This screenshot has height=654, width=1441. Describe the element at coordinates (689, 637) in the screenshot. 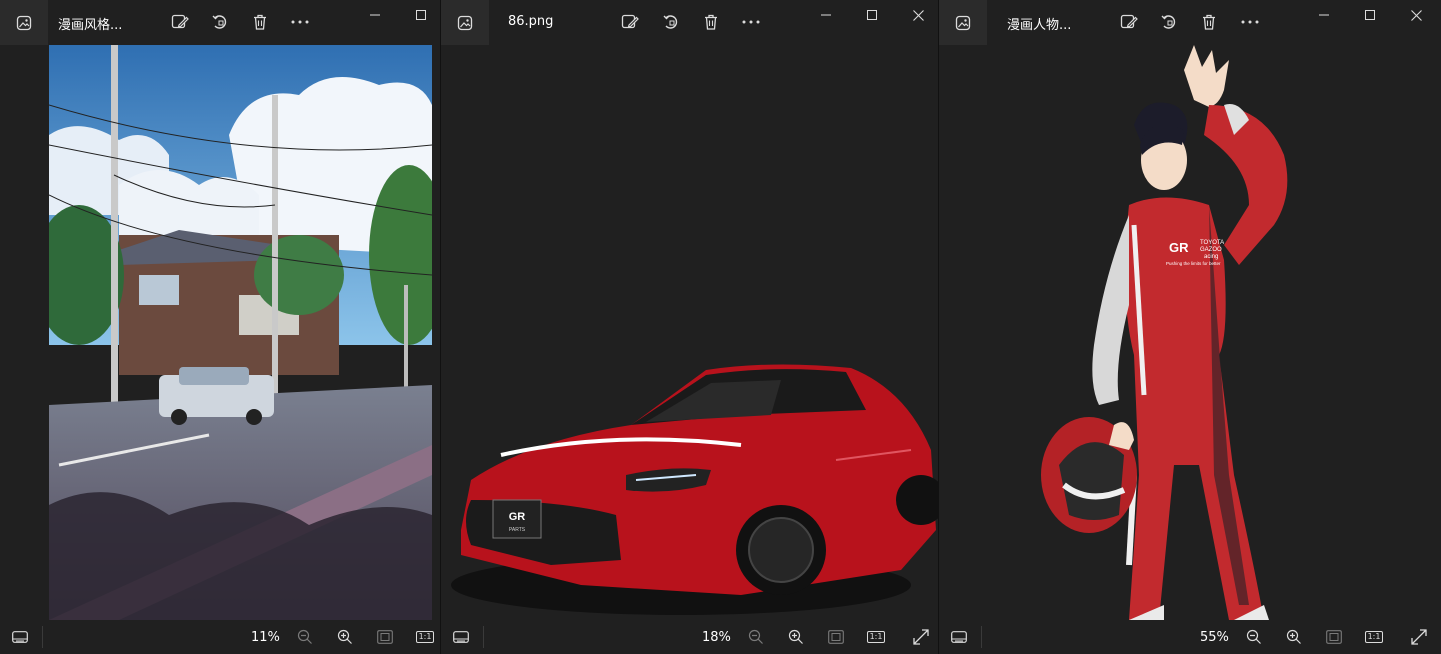

I see `status-bar: 18% 1:1` at that location.